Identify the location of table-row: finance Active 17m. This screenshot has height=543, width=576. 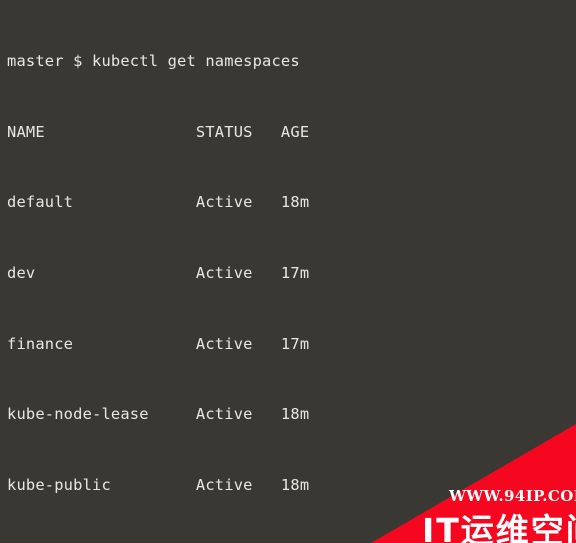
(158, 343).